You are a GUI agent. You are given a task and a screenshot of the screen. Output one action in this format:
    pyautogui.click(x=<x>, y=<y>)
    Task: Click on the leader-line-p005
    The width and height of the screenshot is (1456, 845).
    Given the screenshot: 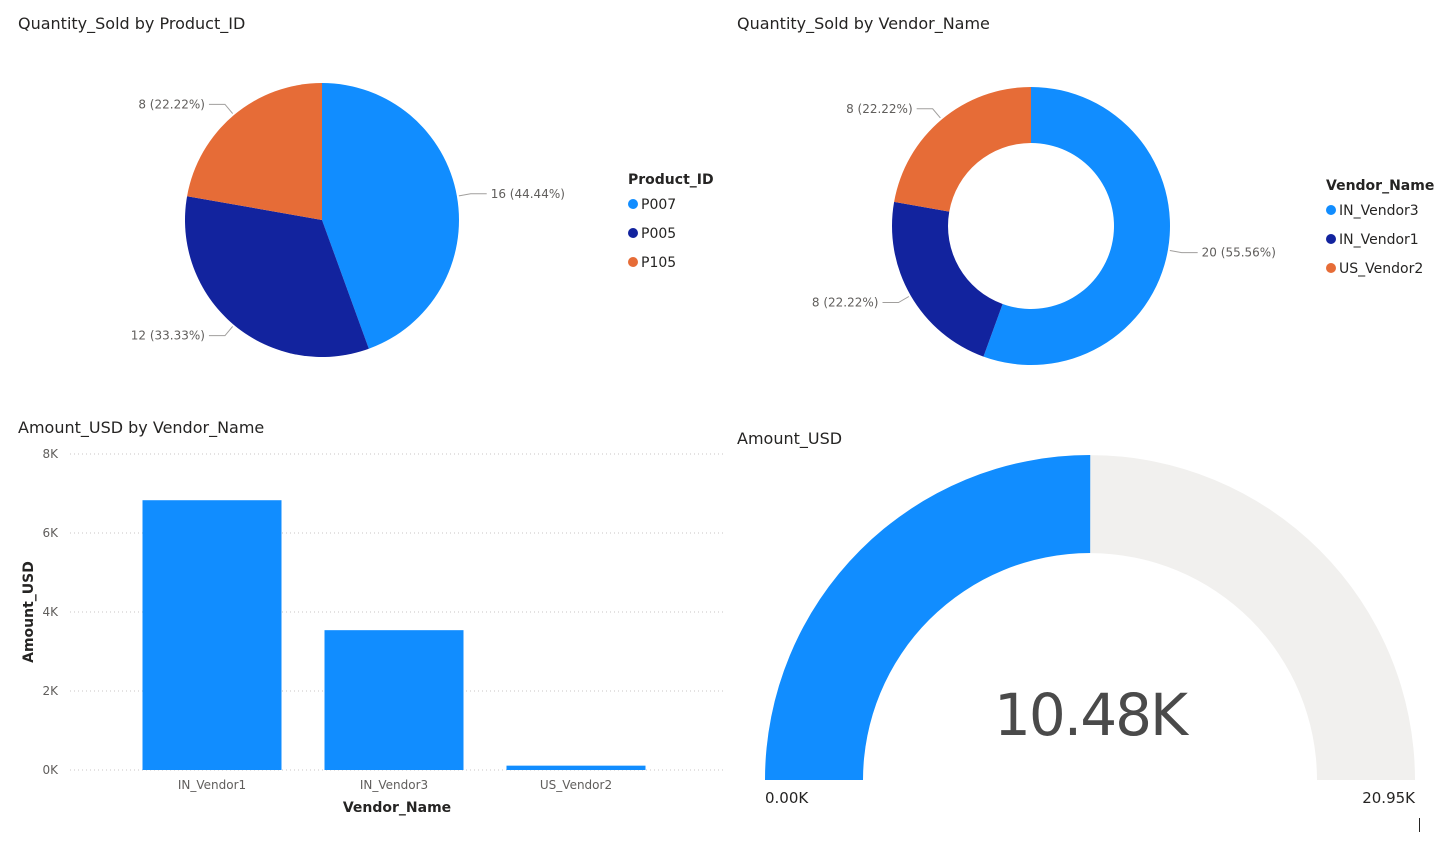 What is the action you would take?
    pyautogui.click(x=221, y=331)
    